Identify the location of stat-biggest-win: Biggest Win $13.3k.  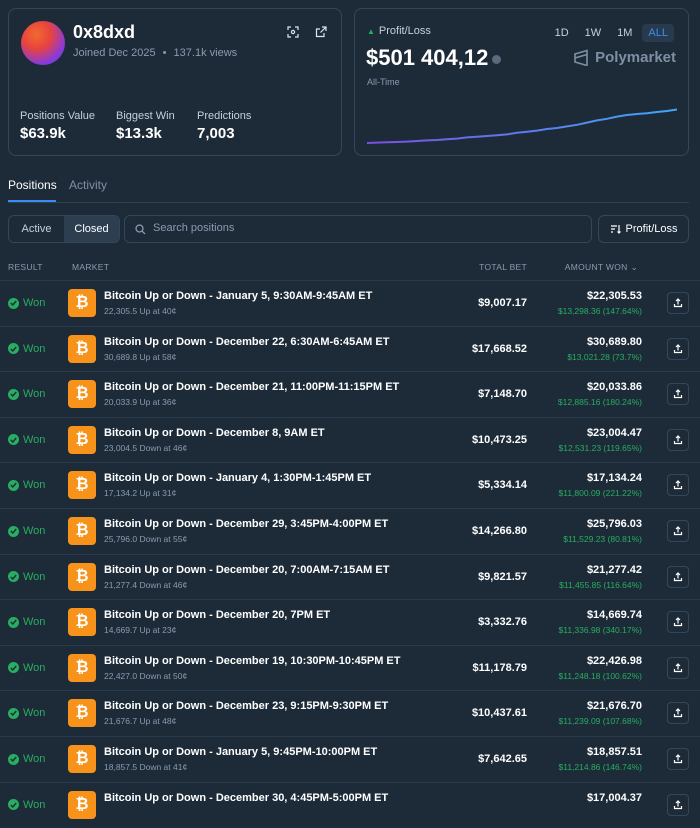
(145, 126).